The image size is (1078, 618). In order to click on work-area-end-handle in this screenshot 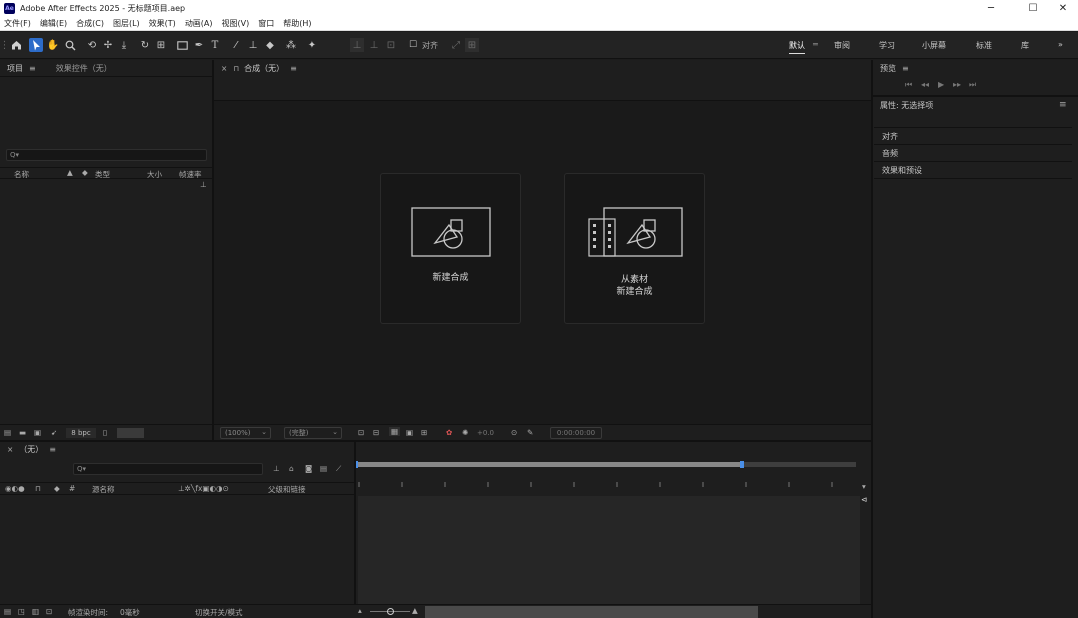, I will do `click(742, 464)`.